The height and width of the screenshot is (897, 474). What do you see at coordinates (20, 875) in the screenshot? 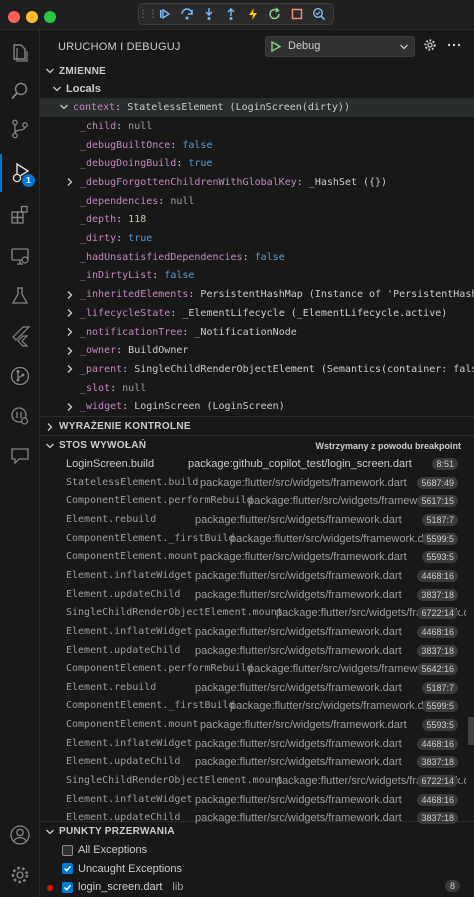
I see `manage-gear-icon` at bounding box center [20, 875].